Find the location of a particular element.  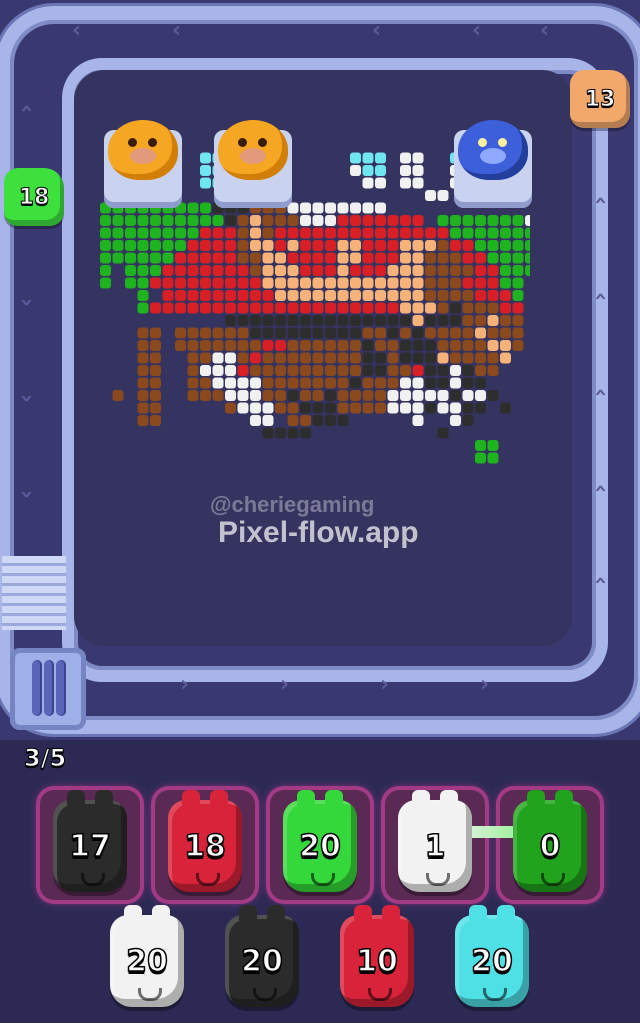

pig-bucket: 18 is located at coordinates (205, 841).